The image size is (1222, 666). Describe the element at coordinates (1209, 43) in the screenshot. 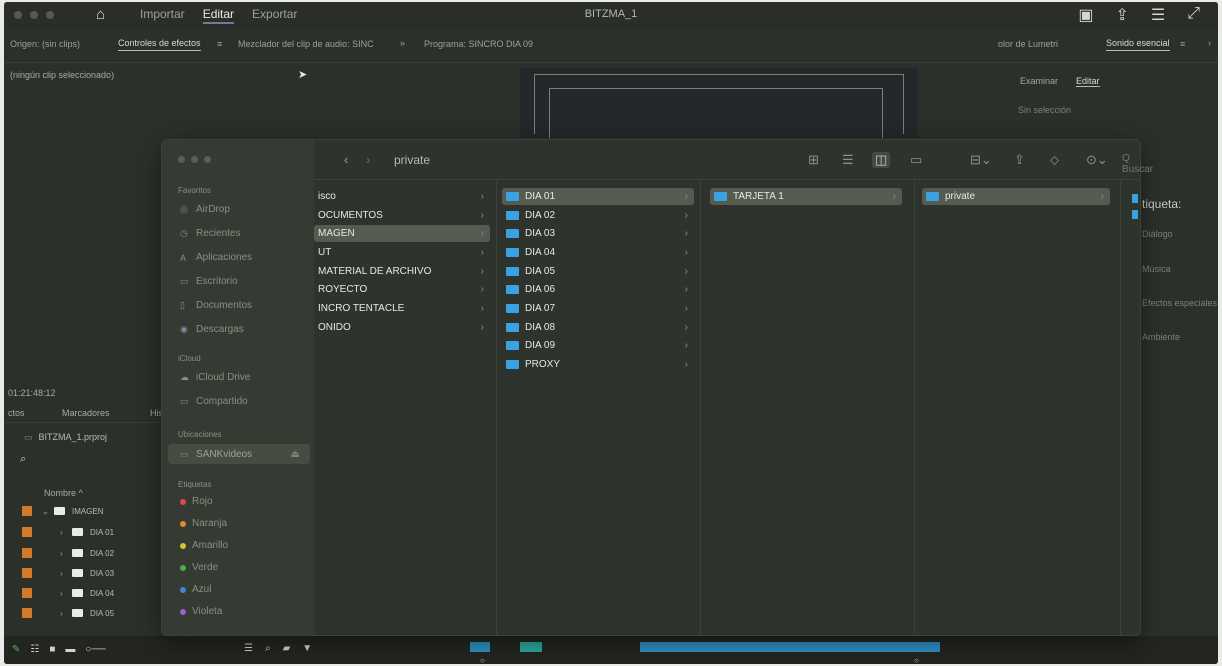

I see `panel-scroll-icon: ›` at that location.